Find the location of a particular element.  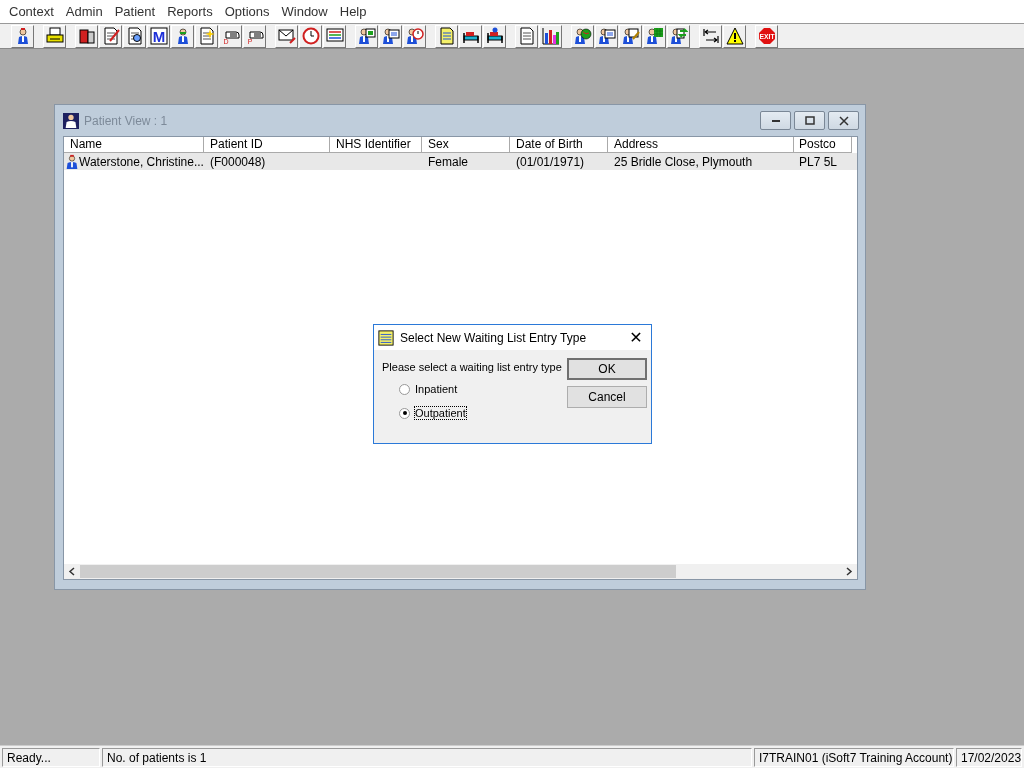

arrows-button is located at coordinates (710, 36).